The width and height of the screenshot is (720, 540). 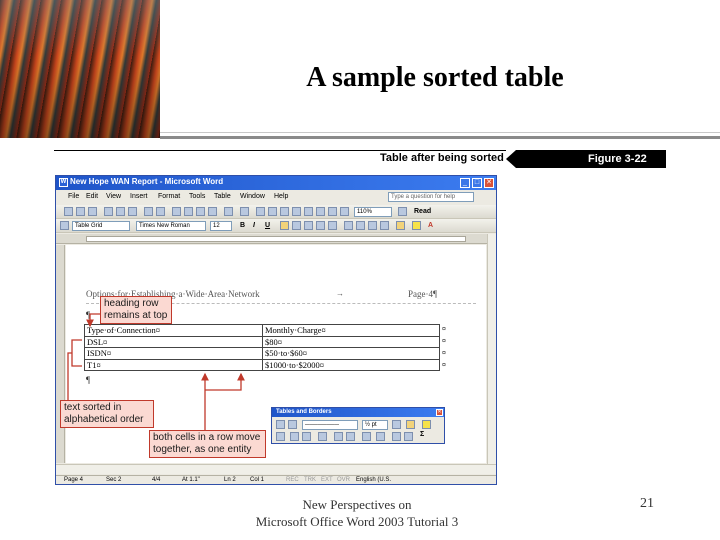 What do you see at coordinates (296, 211) in the screenshot?
I see `insert-excel-icon` at bounding box center [296, 211].